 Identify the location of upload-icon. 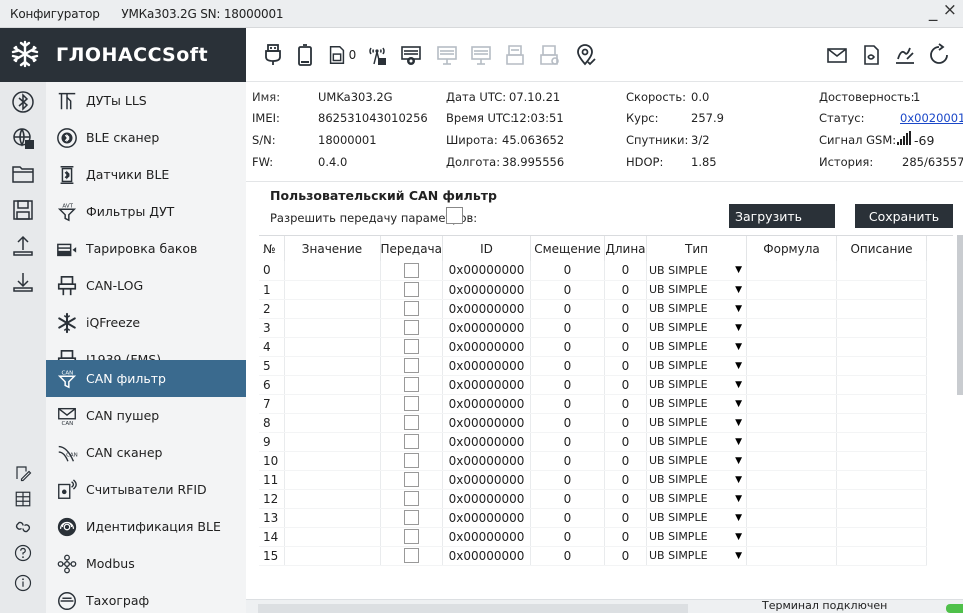
(23, 246).